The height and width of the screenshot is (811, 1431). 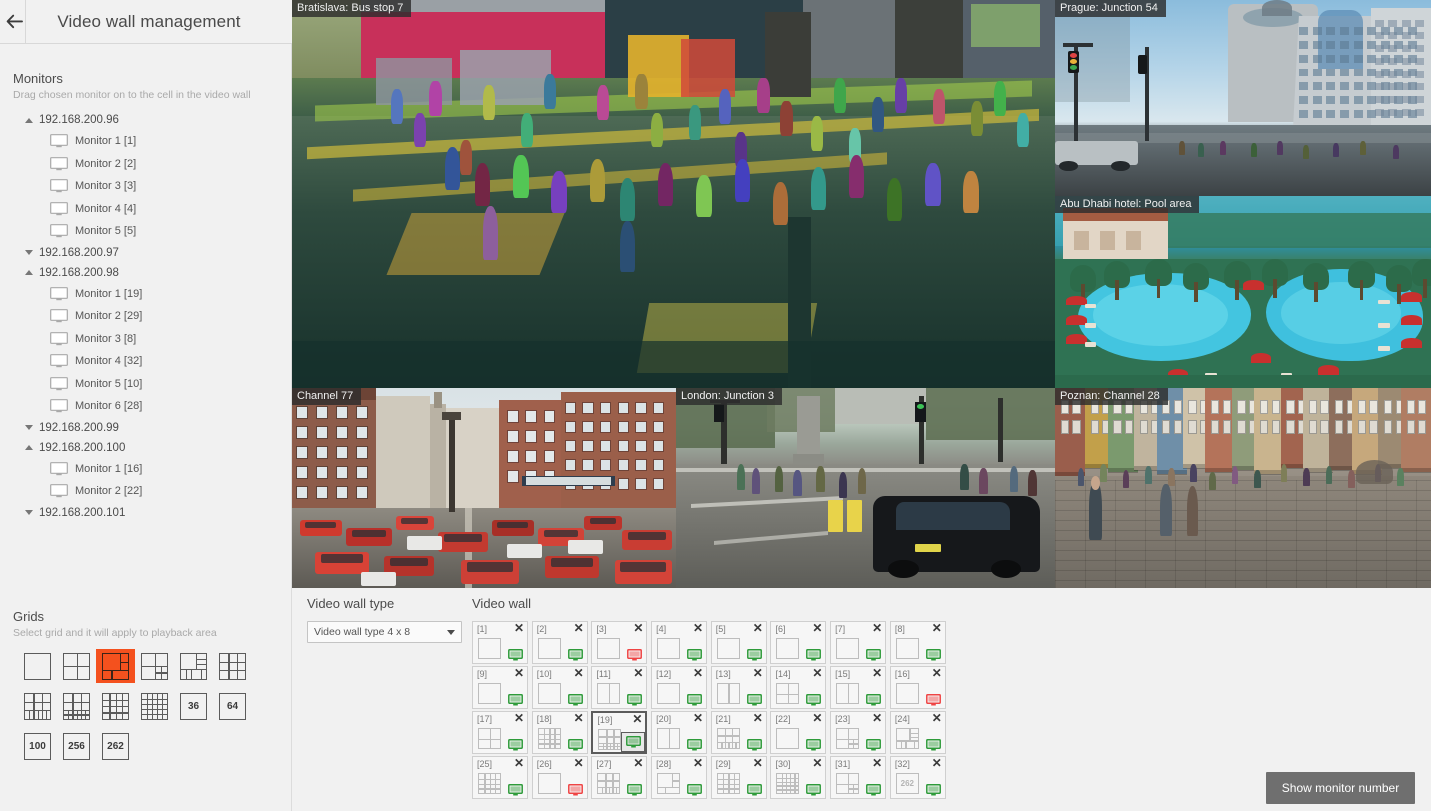 I want to click on grid-4x4, so click(x=115, y=706).